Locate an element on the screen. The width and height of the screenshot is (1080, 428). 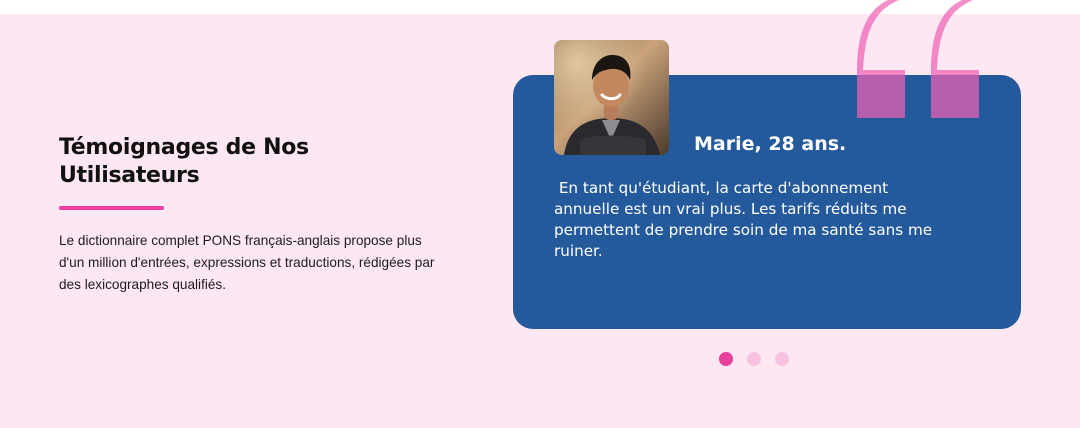
section-heading: Témoignages de Nos Utilisateurs is located at coordinates (184, 161).